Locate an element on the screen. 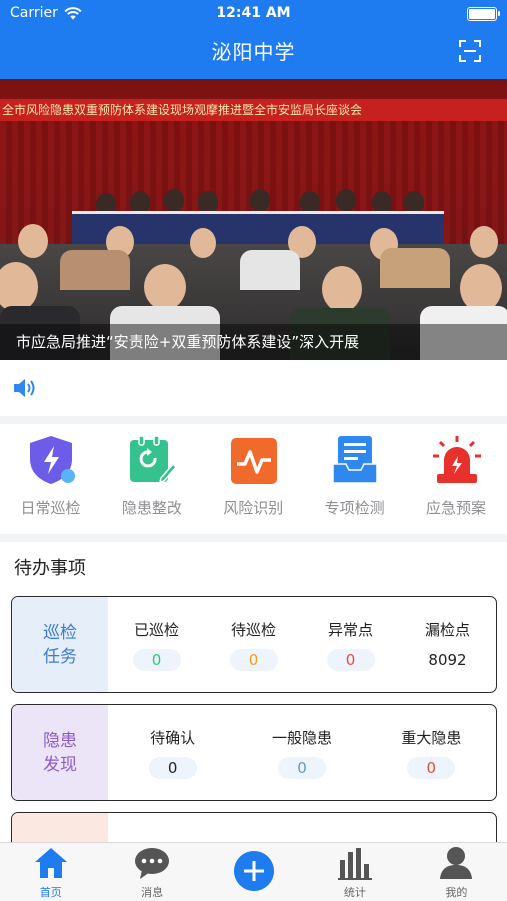 The width and height of the screenshot is (507, 901). menu-hazard-rectification: 隐患整改 is located at coordinates (151, 479).